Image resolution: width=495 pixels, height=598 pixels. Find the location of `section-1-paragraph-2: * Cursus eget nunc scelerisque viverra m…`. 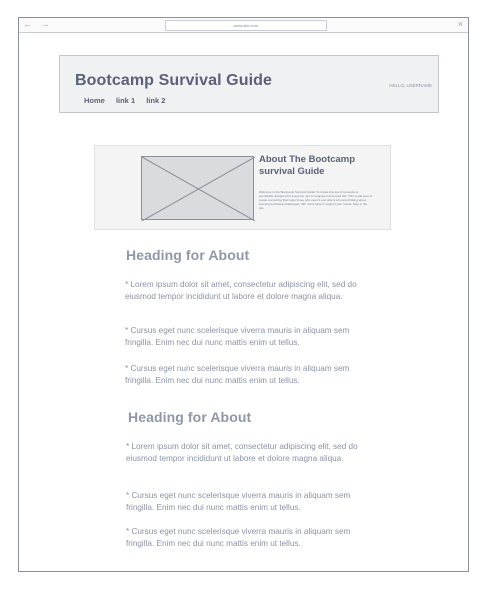

section-1-paragraph-2: * Cursus eget nunc scelerisque viverra m… is located at coordinates (237, 336).